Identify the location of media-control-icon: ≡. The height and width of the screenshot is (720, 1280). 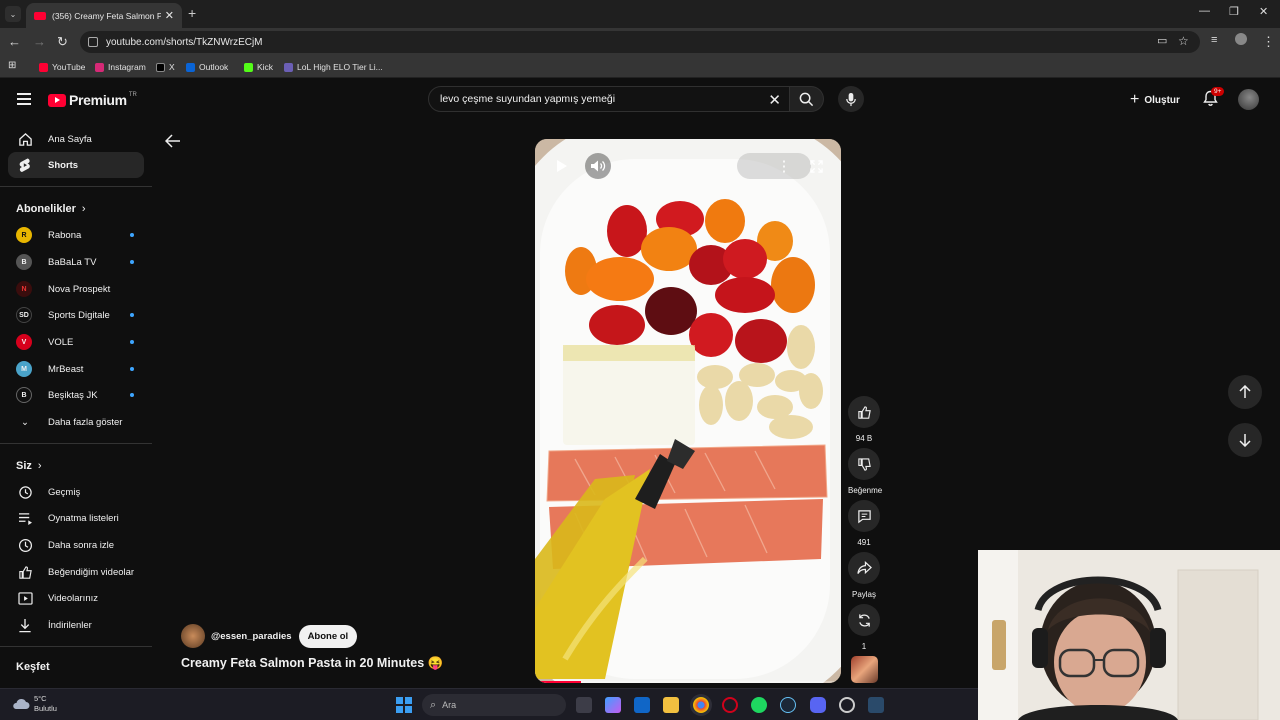
(1214, 40).